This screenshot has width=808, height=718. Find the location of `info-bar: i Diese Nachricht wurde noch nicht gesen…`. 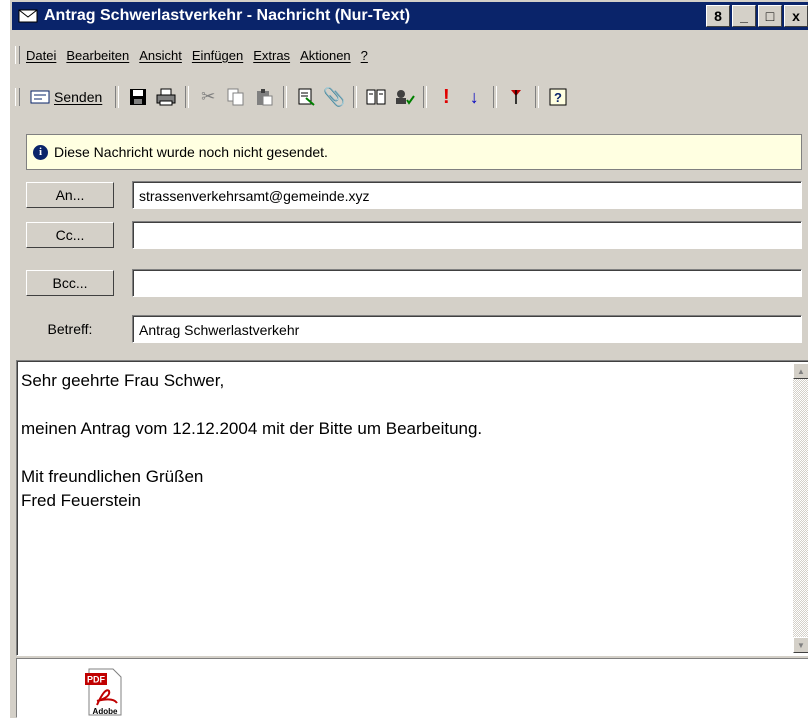

info-bar: i Diese Nachricht wurde noch nicht gesen… is located at coordinates (414, 152).